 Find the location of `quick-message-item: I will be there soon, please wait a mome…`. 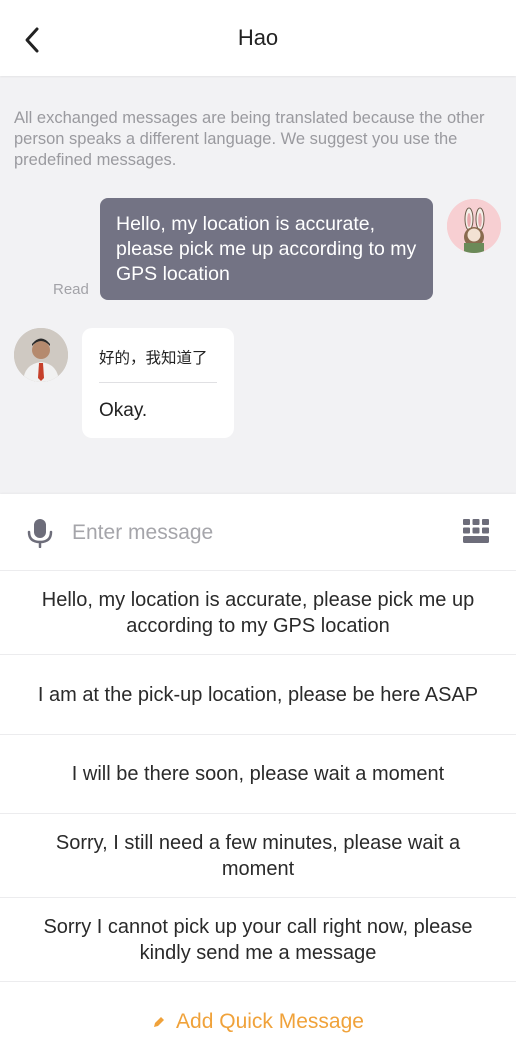

quick-message-item: I will be there soon, please wait a mome… is located at coordinates (258, 774).